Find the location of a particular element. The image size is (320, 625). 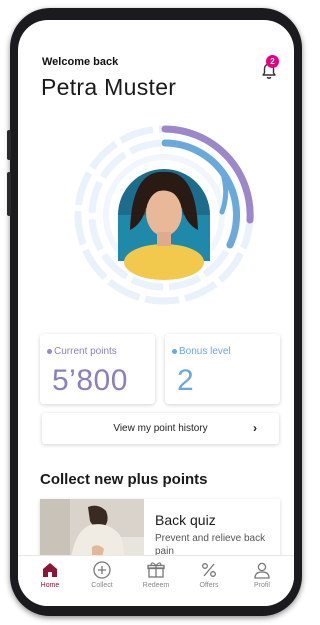

tab-collect-label: Collect is located at coordinates (102, 585).